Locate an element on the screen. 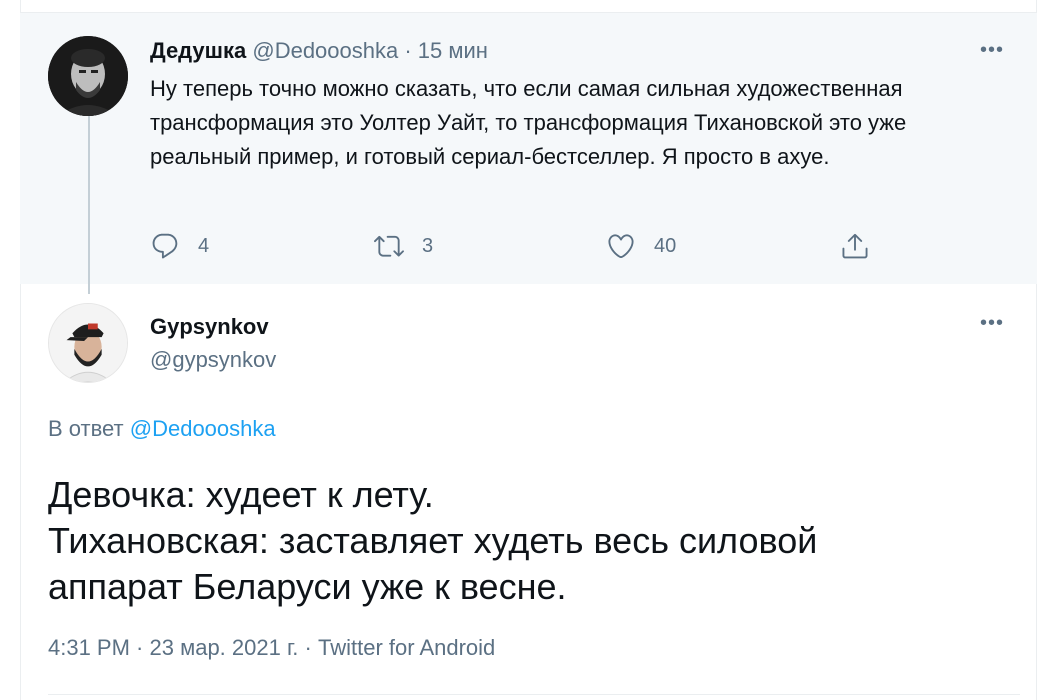 Image resolution: width=1050 pixels, height=700 pixels. reply-mention-link: @Dedoooshka is located at coordinates (203, 428).